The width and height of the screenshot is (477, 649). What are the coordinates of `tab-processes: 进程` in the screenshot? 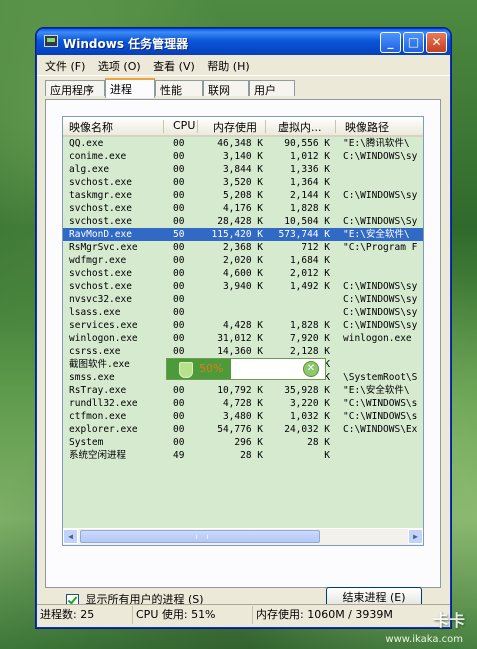 It's located at (130, 88).